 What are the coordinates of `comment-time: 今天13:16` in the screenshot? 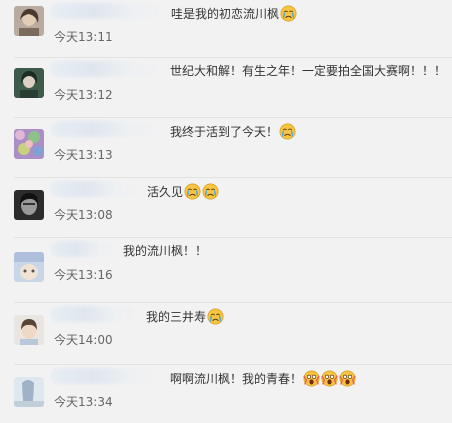 It's located at (83, 275).